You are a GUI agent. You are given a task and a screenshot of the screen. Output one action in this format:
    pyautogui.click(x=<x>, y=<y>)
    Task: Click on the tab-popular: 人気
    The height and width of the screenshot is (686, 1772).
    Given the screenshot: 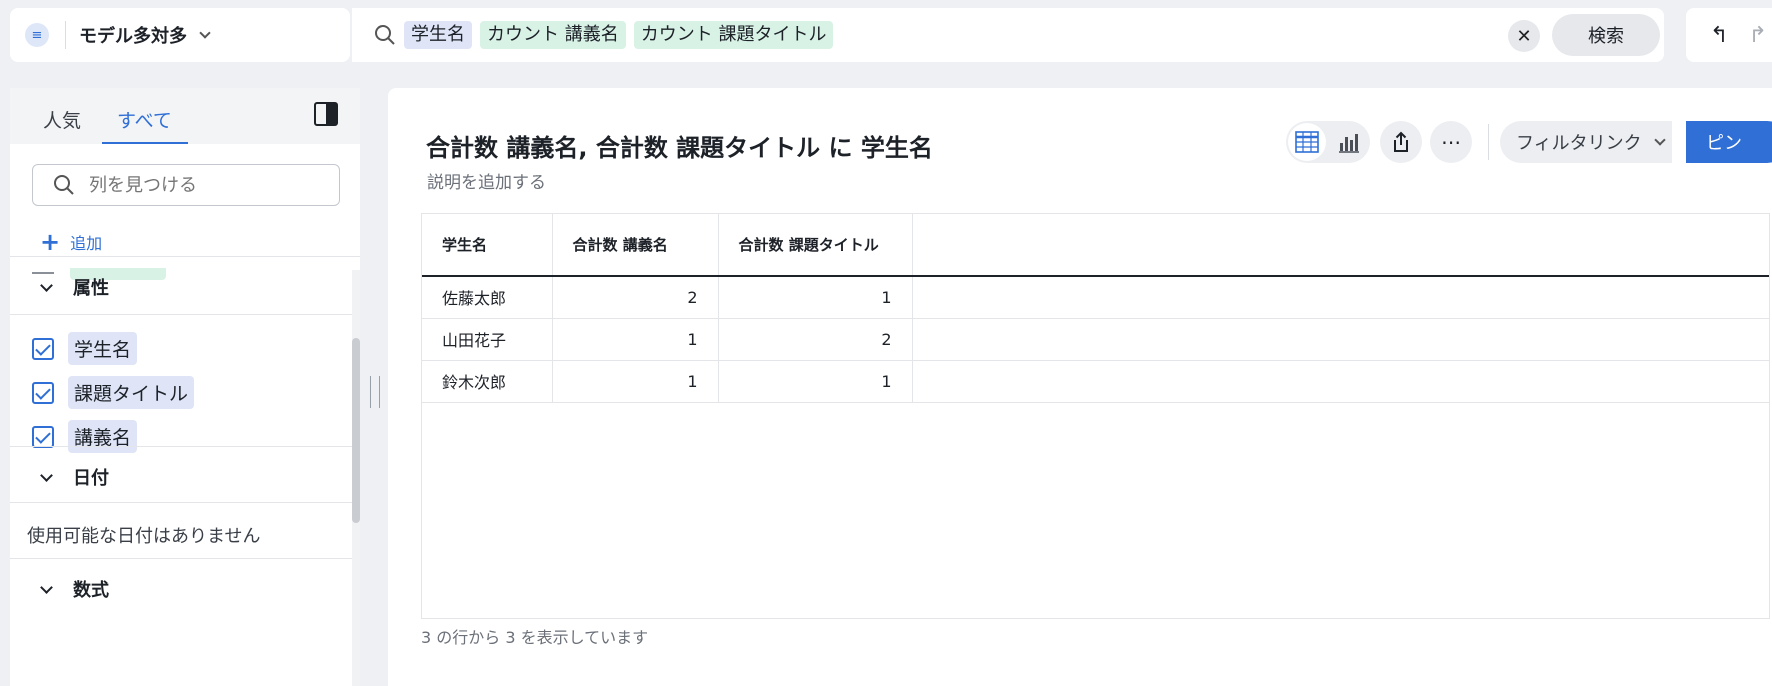 What is the action you would take?
    pyautogui.click(x=62, y=119)
    